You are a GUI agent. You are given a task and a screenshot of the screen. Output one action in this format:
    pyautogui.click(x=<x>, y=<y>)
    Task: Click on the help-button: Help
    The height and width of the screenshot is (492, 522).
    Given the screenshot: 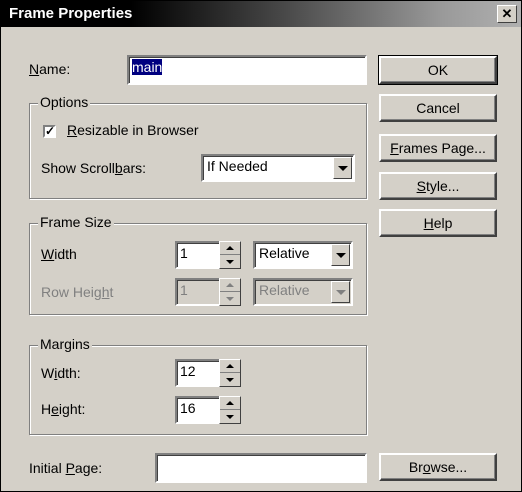 What is the action you would take?
    pyautogui.click(x=438, y=223)
    